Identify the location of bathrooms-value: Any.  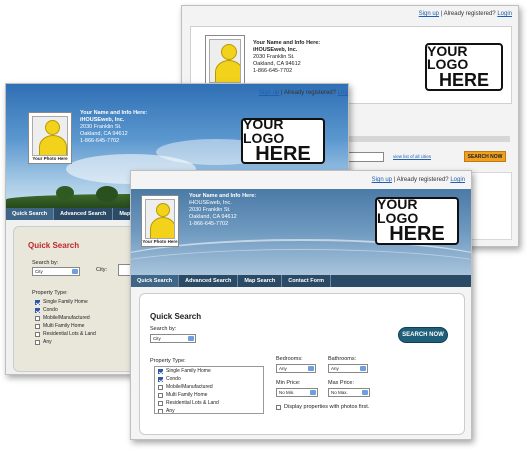
(335, 368).